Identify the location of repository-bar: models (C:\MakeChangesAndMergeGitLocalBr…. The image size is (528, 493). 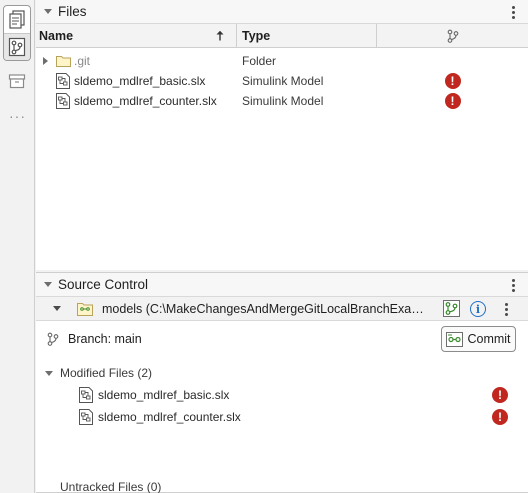
(282, 309).